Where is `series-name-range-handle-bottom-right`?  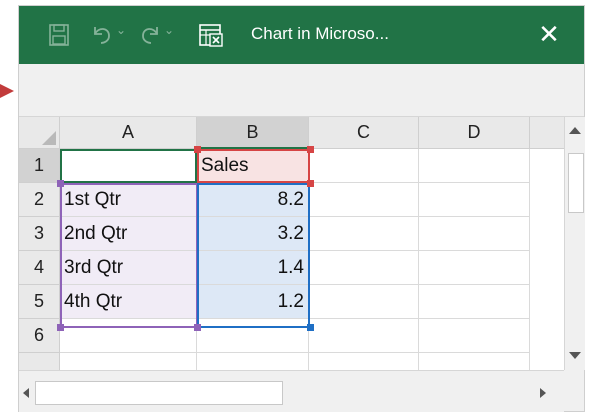
series-name-range-handle-bottom-right is located at coordinates (310, 183).